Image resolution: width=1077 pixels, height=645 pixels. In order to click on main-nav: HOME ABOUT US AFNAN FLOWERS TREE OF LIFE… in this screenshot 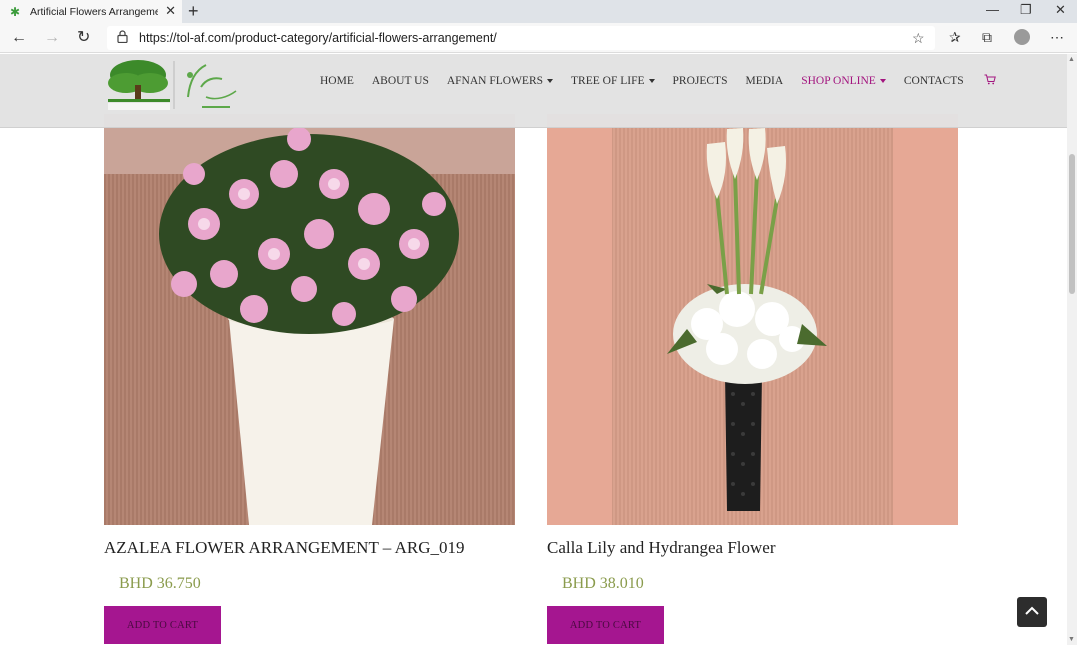, I will do `click(658, 81)`.